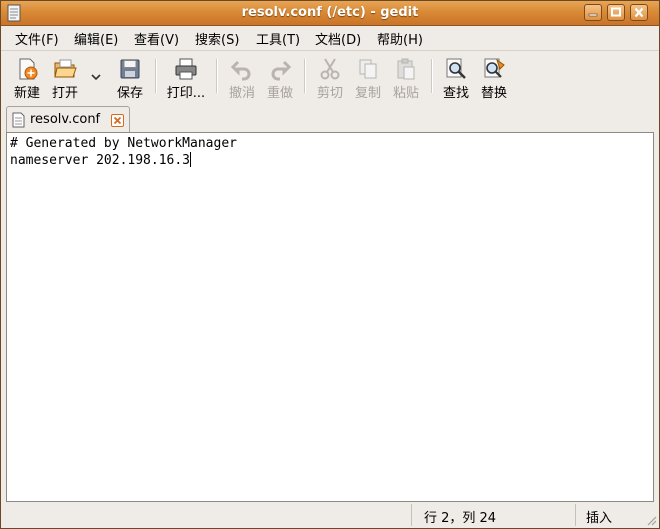 This screenshot has width=660, height=529. I want to click on find-label: 查找, so click(455, 93).